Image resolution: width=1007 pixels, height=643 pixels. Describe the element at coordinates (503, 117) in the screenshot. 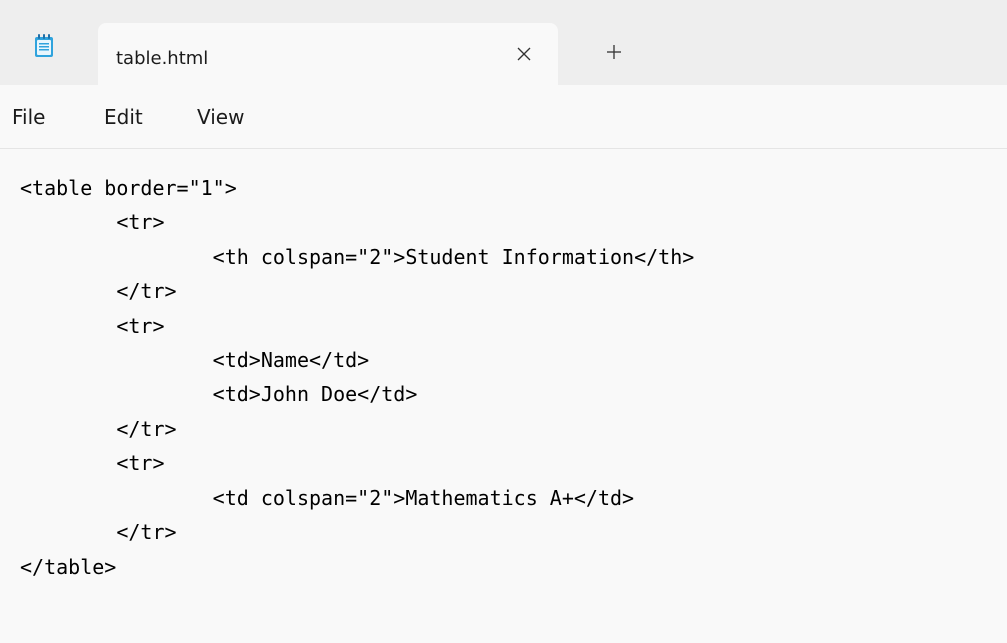

I see `menu-bar: File Edit View` at that location.